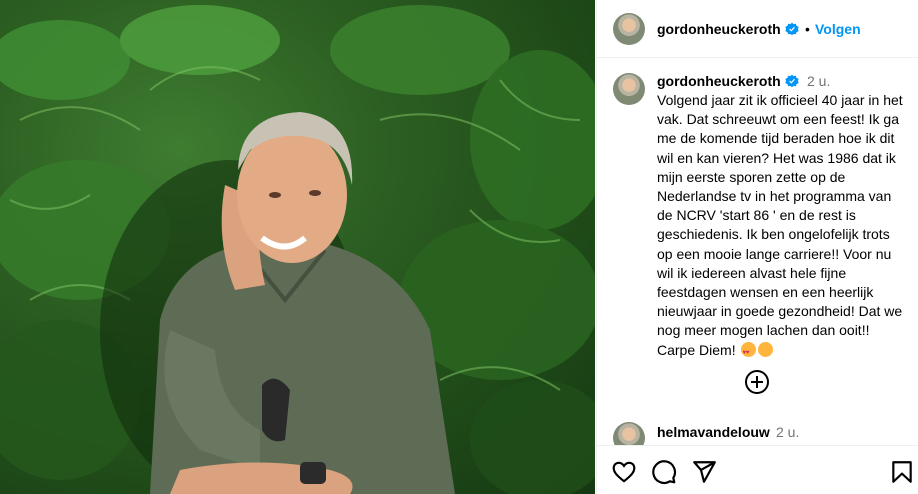 The height and width of the screenshot is (494, 918). Describe the element at coordinates (757, 469) in the screenshot. I see `post-action-bar` at that location.